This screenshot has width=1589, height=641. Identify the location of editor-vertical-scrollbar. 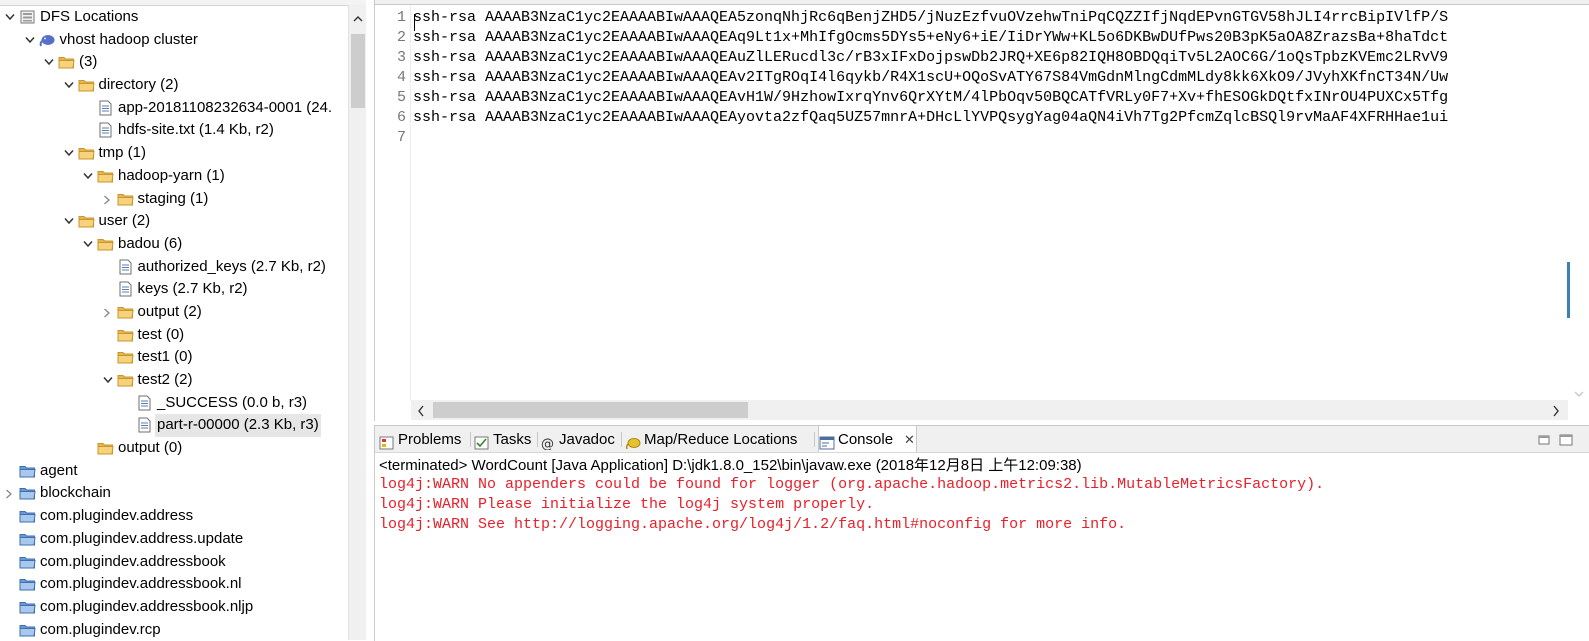
(1578, 202).